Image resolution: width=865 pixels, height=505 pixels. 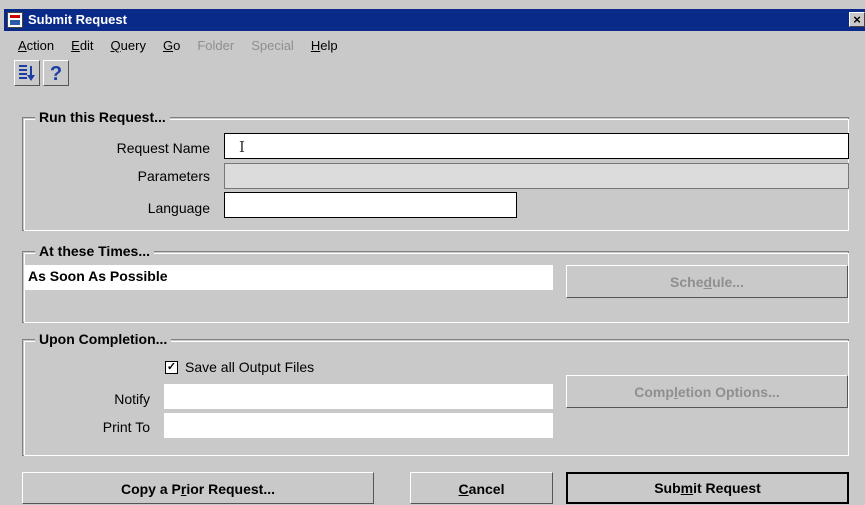 I want to click on help-question-icon: ?, so click(x=56, y=73).